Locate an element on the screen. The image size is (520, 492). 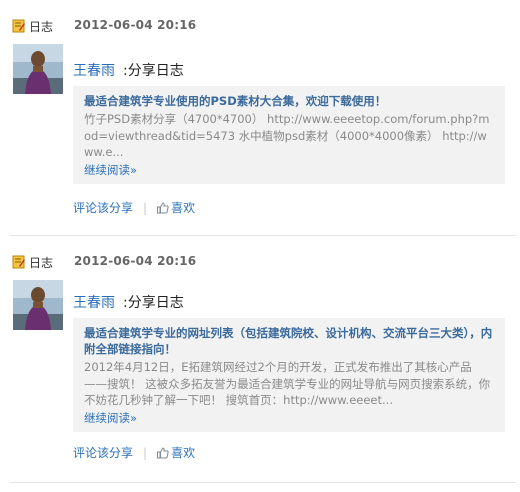
card-title-link: 最适合建筑学专业使用的PSD素材大合集，欢迎下载使用！ is located at coordinates (289, 101).